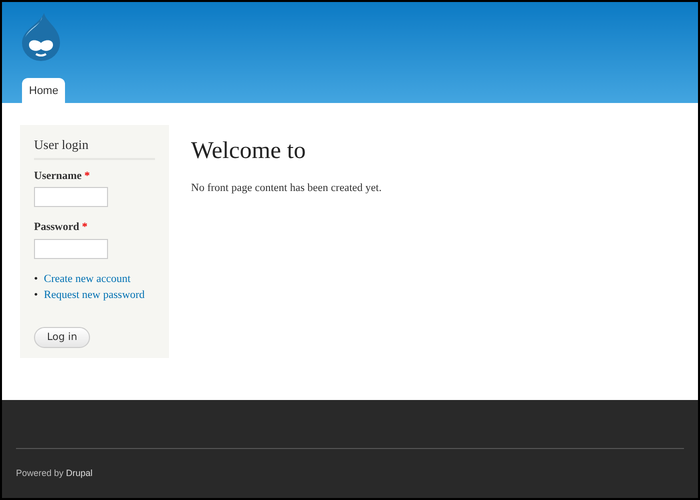 Image resolution: width=700 pixels, height=500 pixels. I want to click on login-button: Log in, so click(62, 337).